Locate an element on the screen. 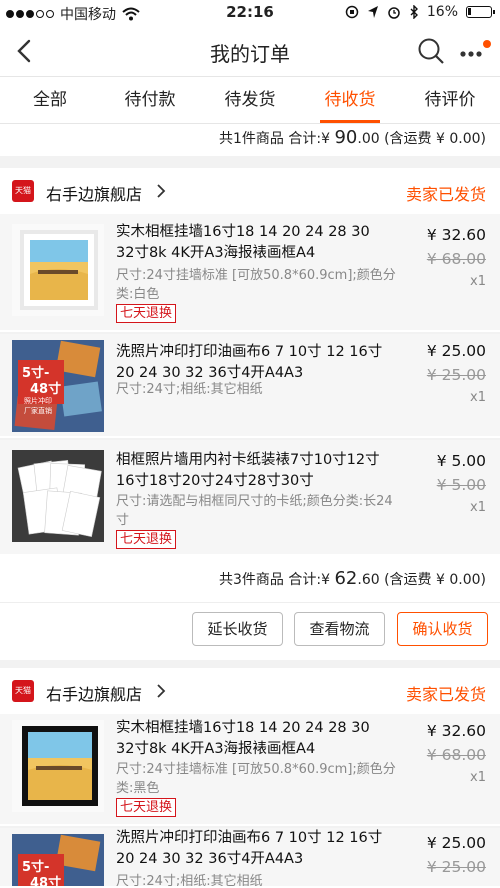 Image resolution: width=500 pixels, height=888 pixels. product-title: 相框照片墙用内衬卡纸装裱7寸10寸12寸16寸18寸20寸24寸28寸30寸 is located at coordinates (251, 471).